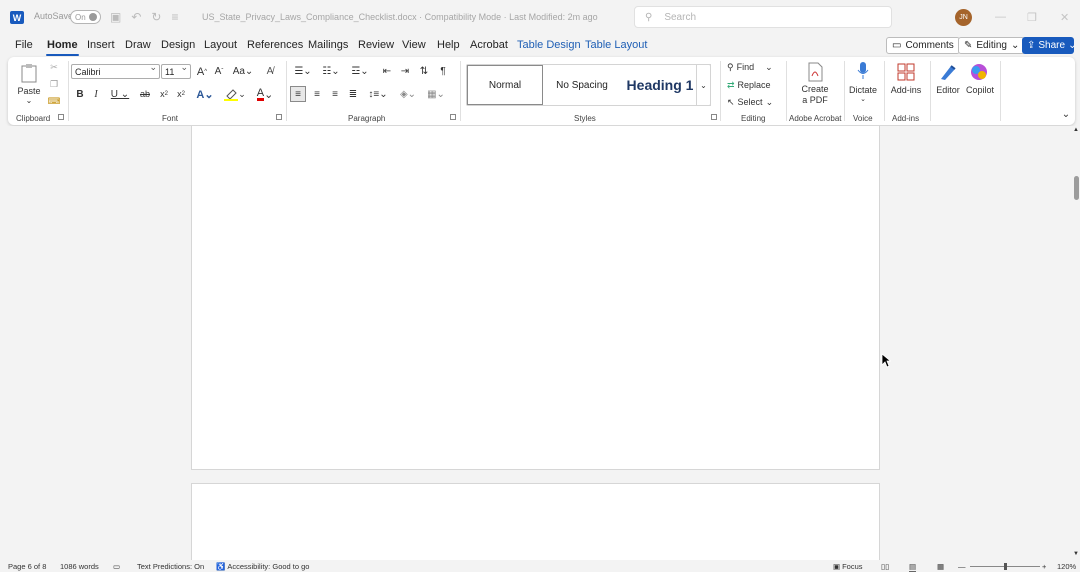 The width and height of the screenshot is (1080, 572). What do you see at coordinates (176, 70) in the screenshot?
I see `font-size-combo: 11` at bounding box center [176, 70].